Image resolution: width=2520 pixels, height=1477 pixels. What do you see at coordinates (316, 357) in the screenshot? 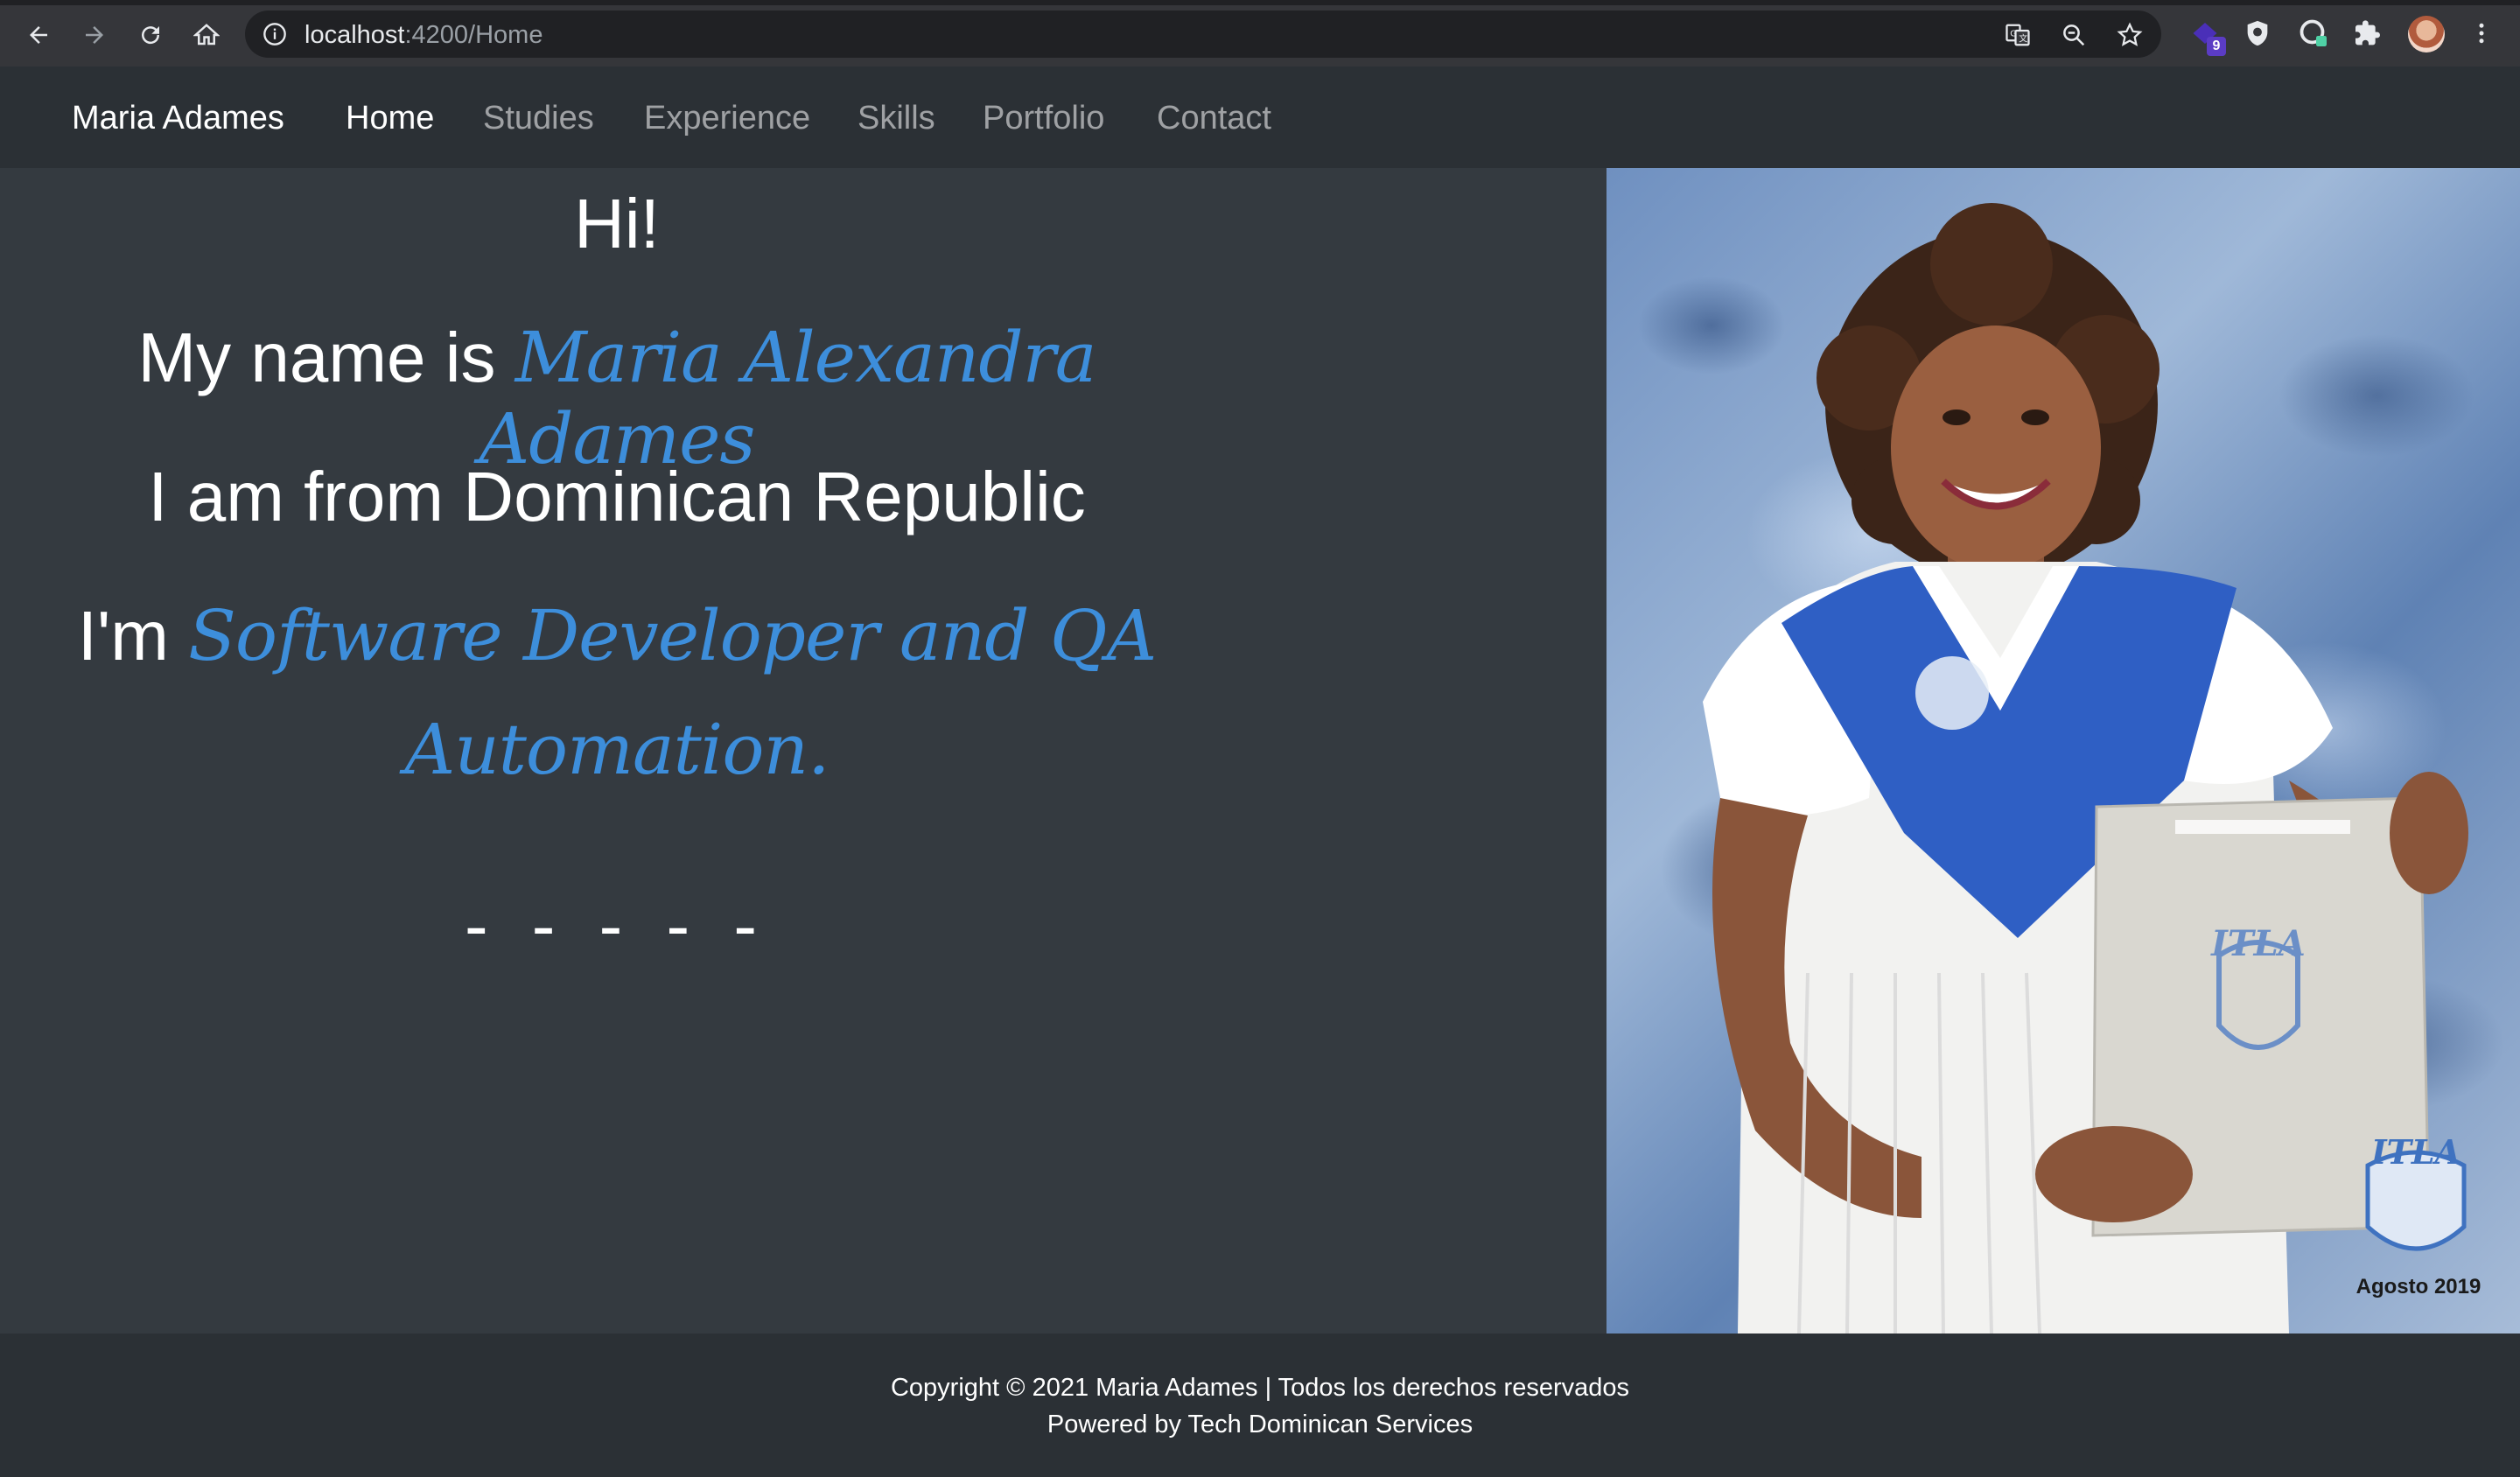
I see `name-prefix: My name is` at bounding box center [316, 357].